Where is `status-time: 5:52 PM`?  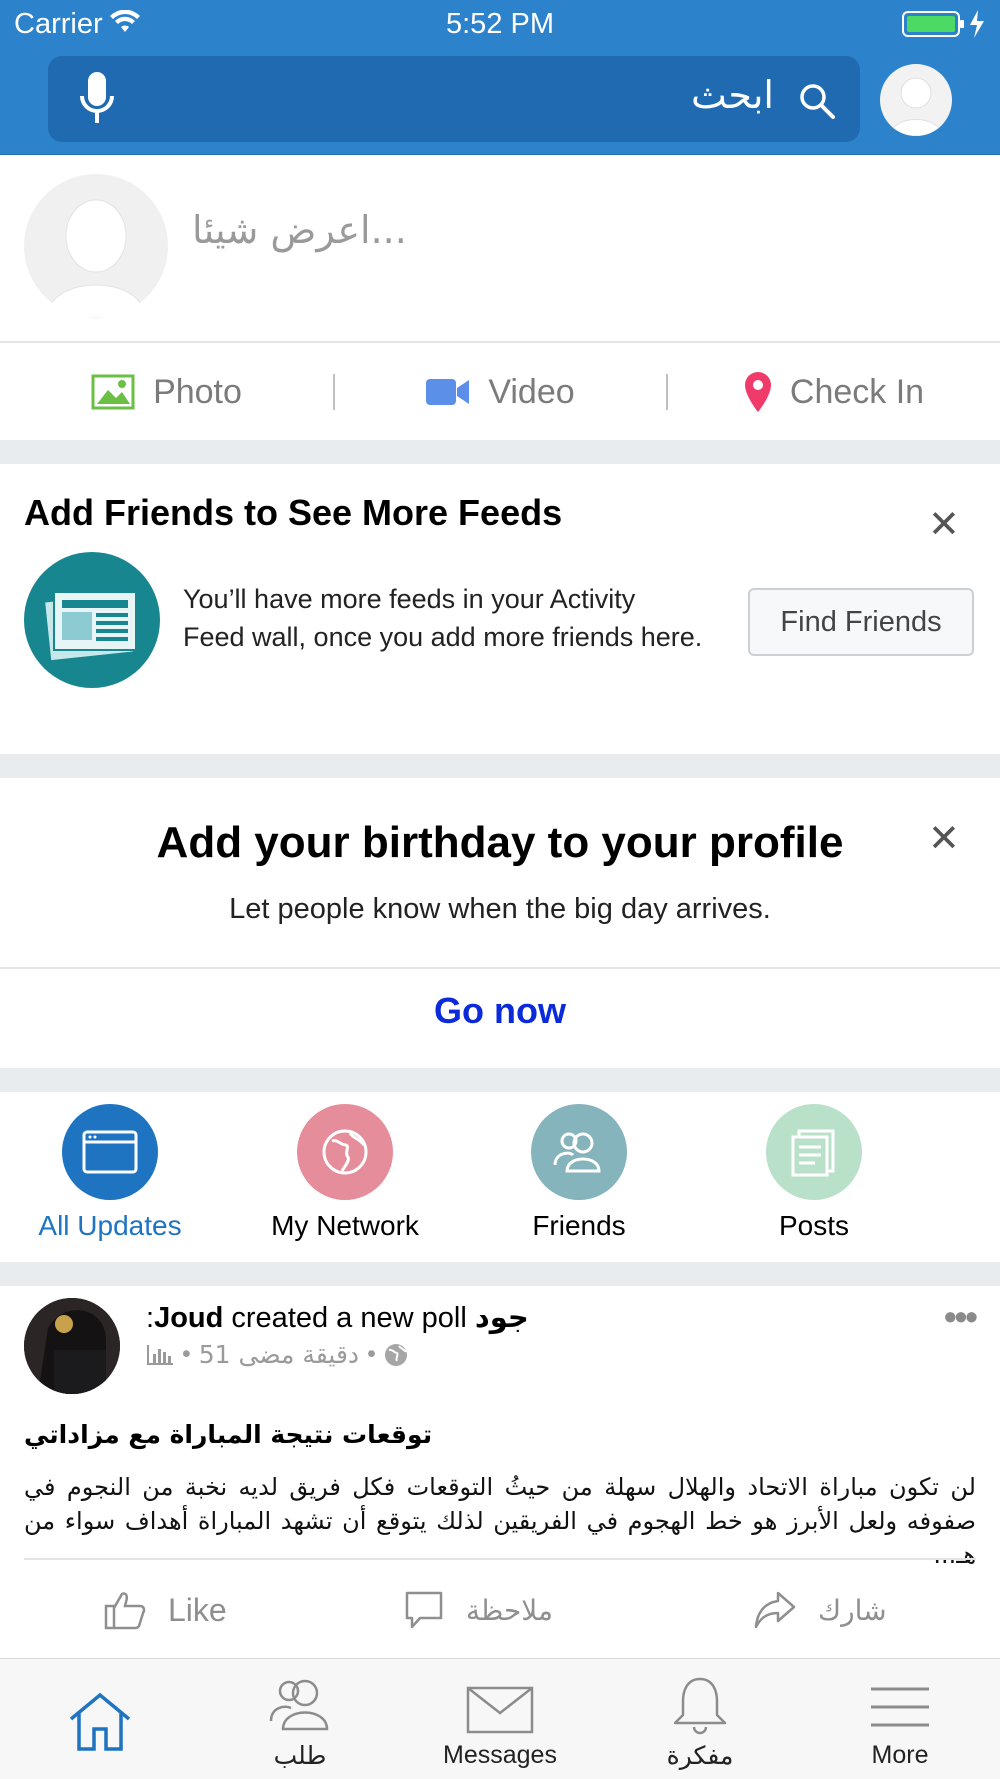 status-time: 5:52 PM is located at coordinates (500, 24).